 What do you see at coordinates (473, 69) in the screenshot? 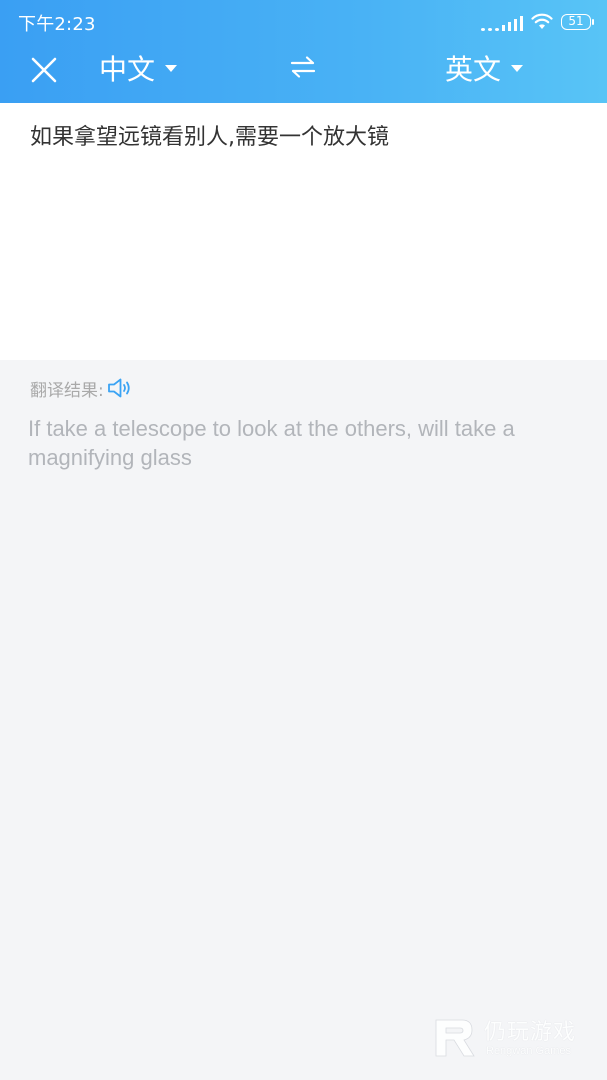
I see `target-language-label: 英文` at bounding box center [473, 69].